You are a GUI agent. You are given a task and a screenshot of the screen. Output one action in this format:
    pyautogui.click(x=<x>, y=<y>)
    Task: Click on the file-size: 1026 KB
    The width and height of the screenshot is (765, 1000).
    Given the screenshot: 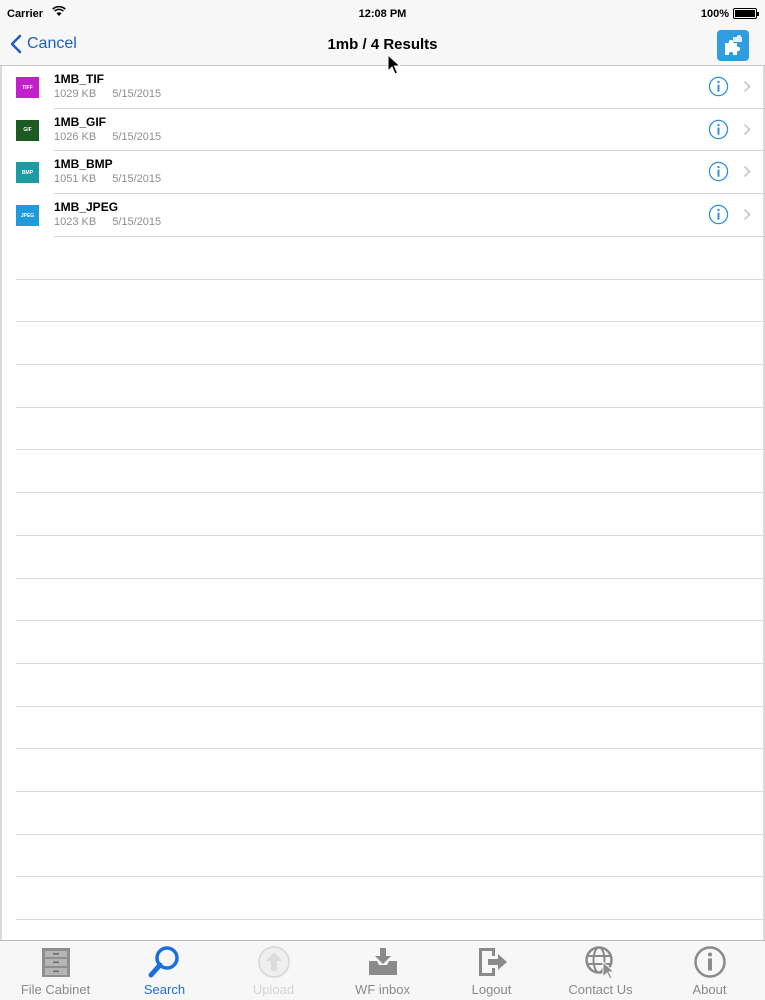 What is the action you would take?
    pyautogui.click(x=75, y=136)
    